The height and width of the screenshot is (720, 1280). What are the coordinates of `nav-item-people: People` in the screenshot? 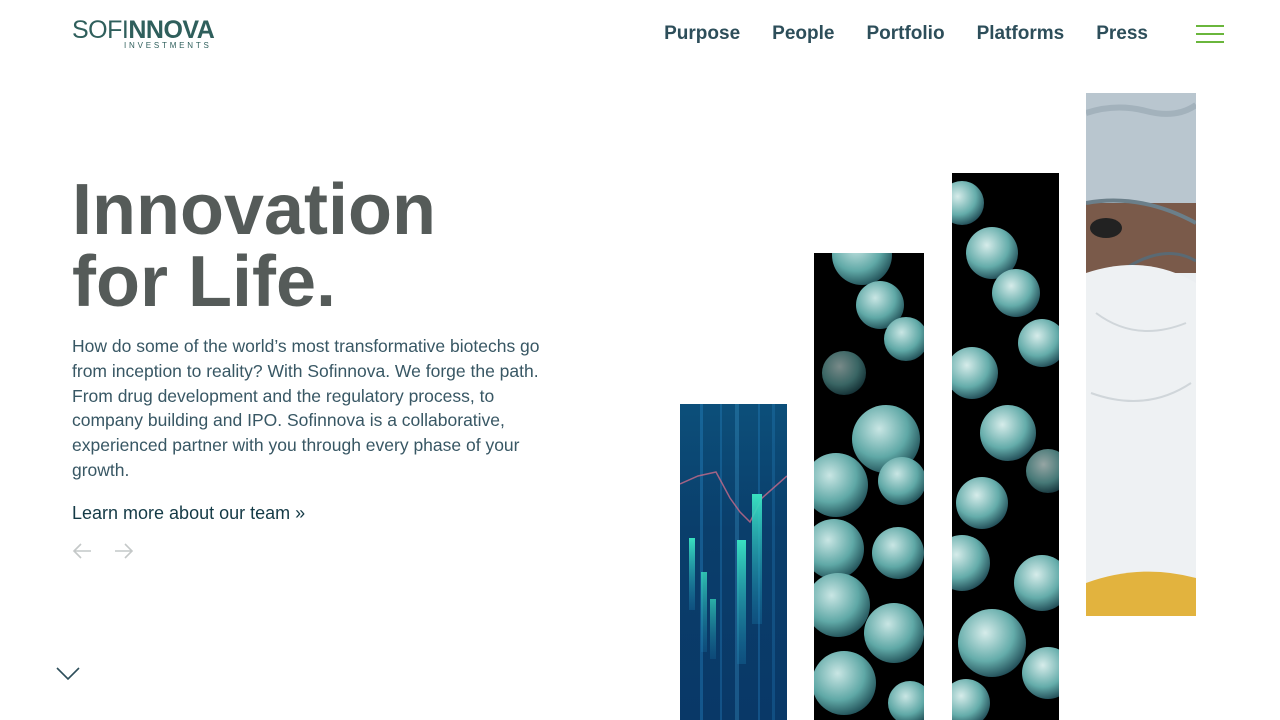 It's located at (803, 34).